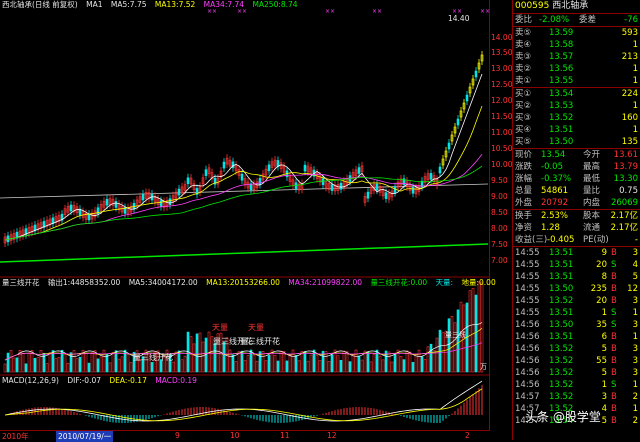 Image resolution: width=640 pixels, height=442 pixels. Describe the element at coordinates (524, 179) in the screenshot. I see `stat-label: 涨幅` at that location.